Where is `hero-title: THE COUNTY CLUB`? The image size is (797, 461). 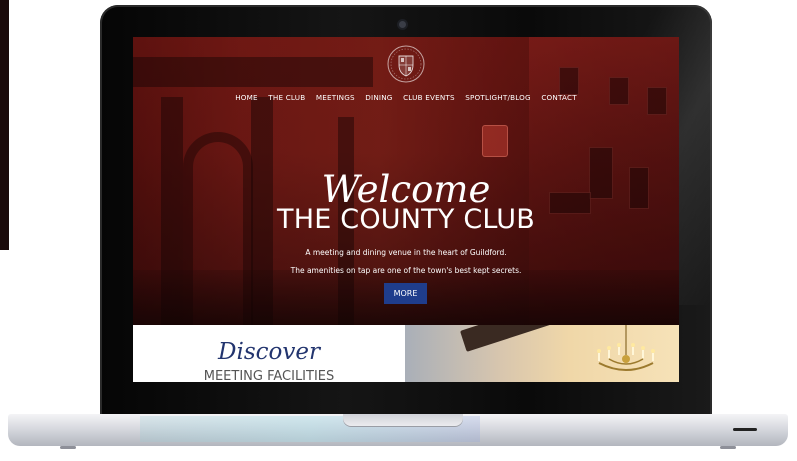
hero-title: THE COUNTY CLUB is located at coordinates (406, 219).